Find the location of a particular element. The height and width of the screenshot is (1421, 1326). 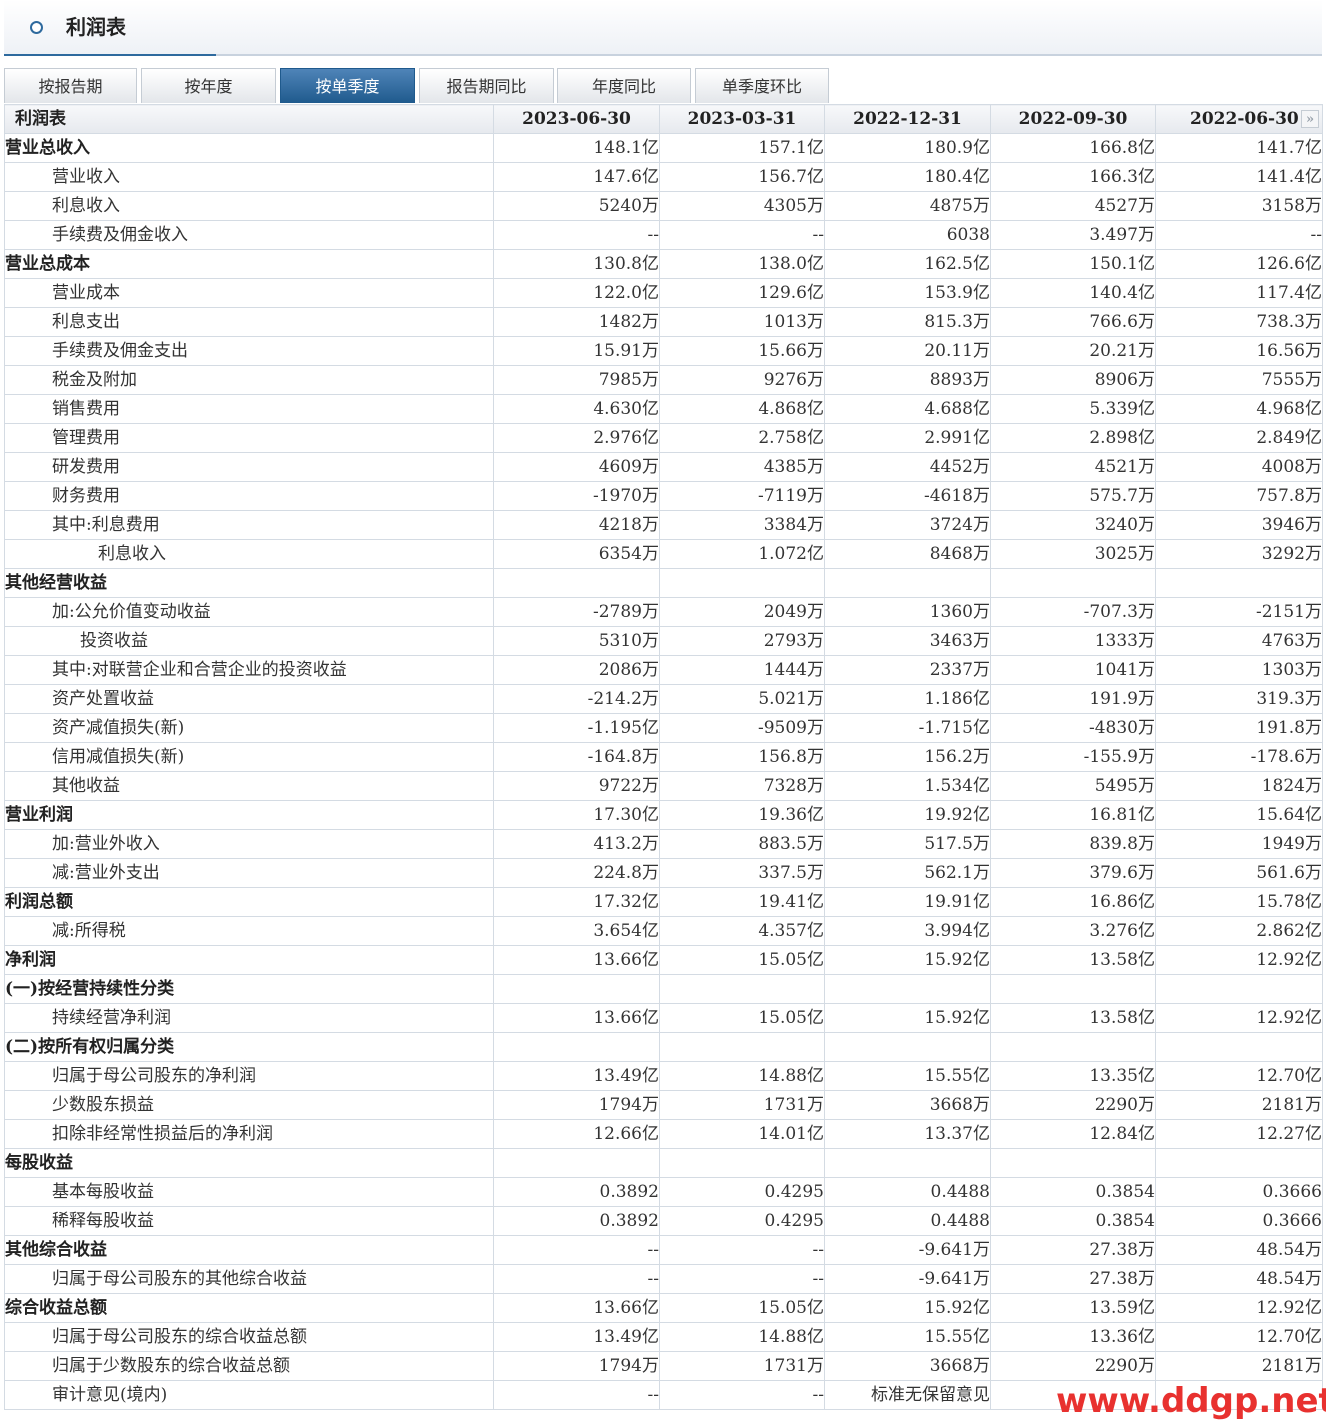

table-cell: -2789万 is located at coordinates (576, 612).